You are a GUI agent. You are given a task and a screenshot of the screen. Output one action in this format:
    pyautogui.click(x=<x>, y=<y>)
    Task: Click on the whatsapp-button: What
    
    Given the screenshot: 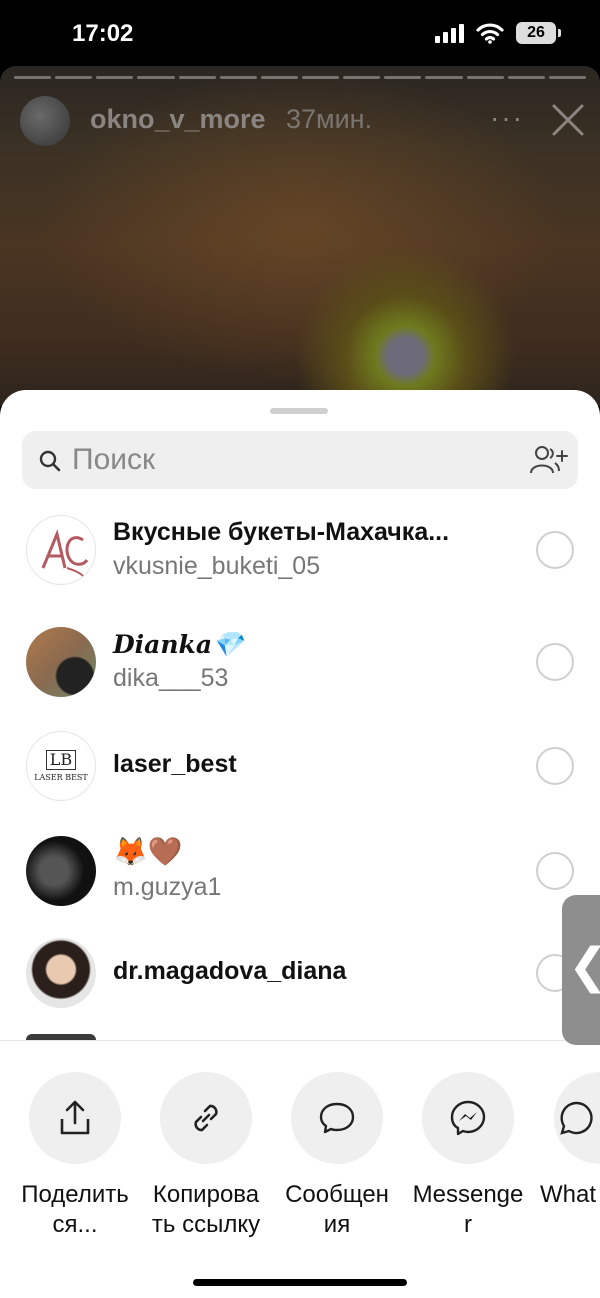 What is the action you would take?
    pyautogui.click(x=568, y=1141)
    